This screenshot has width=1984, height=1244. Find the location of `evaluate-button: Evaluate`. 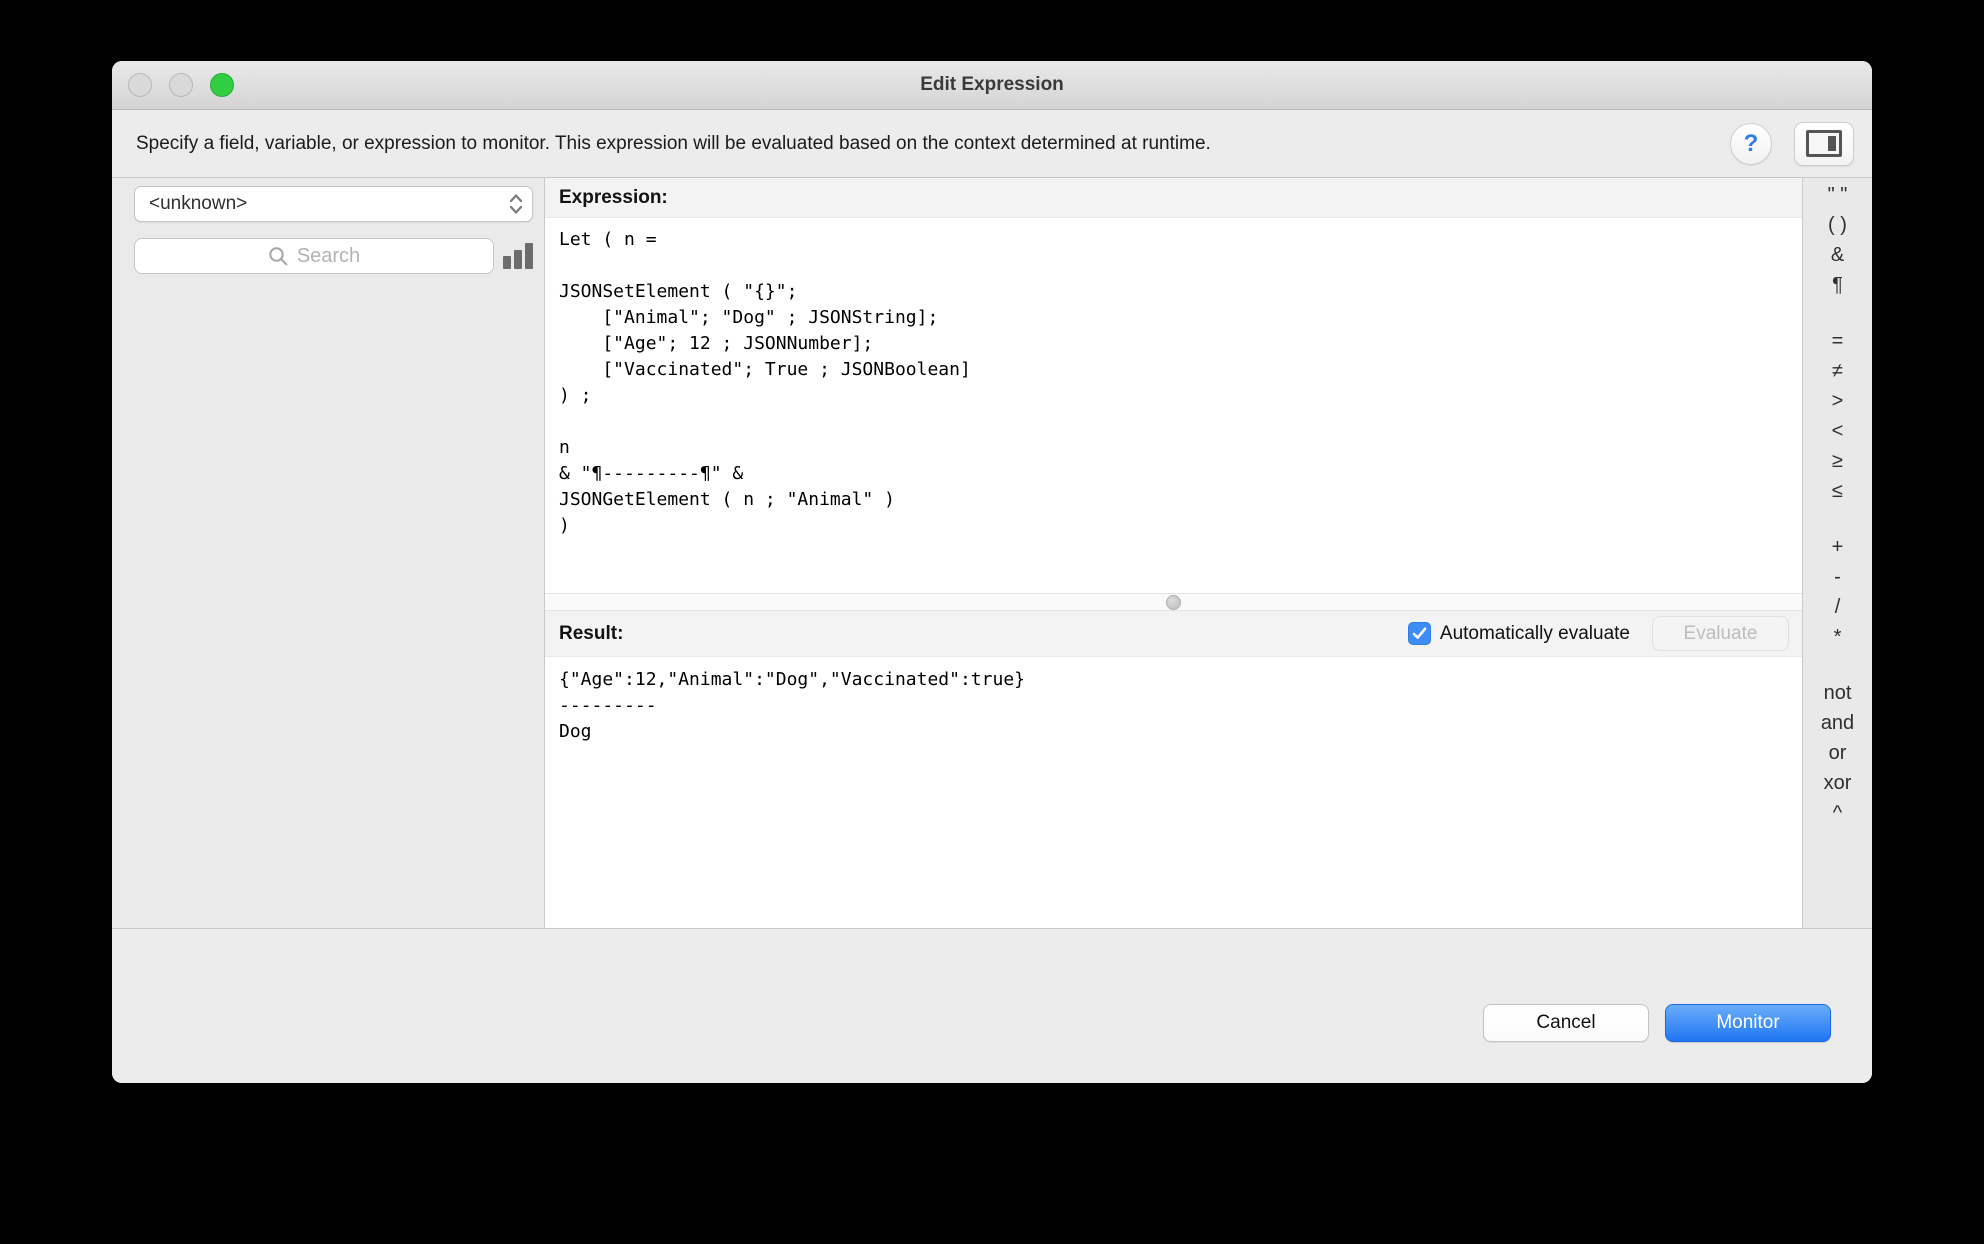

evaluate-button: Evaluate is located at coordinates (1720, 633).